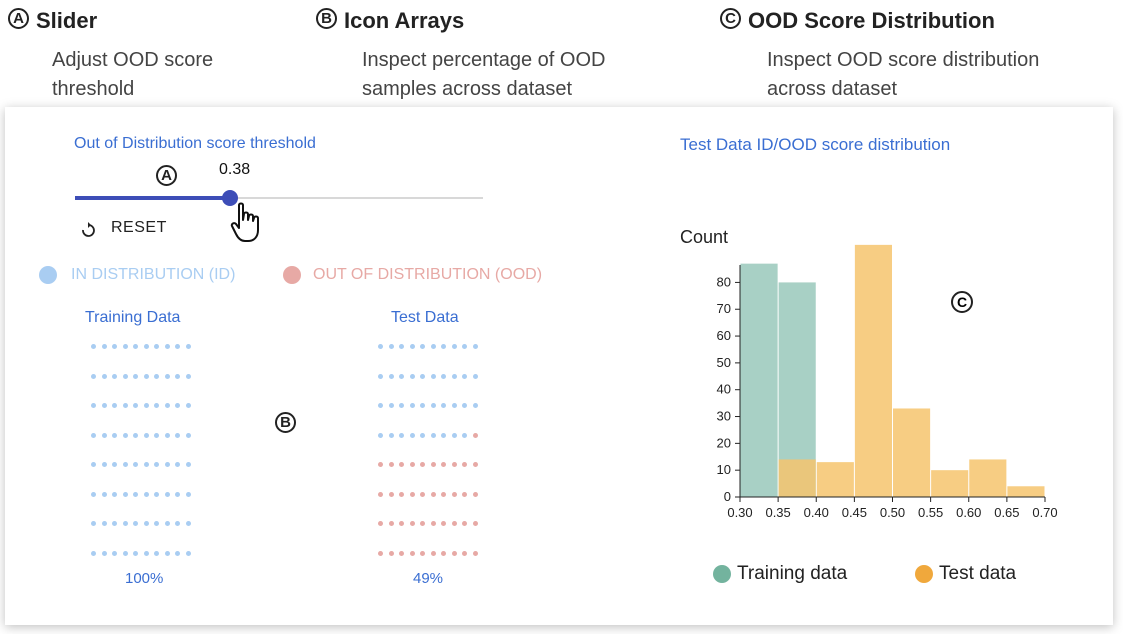 Image resolution: width=1123 pixels, height=634 pixels. What do you see at coordinates (132, 75) in the screenshot?
I see `header-description: Adjust OOD score threshold` at bounding box center [132, 75].